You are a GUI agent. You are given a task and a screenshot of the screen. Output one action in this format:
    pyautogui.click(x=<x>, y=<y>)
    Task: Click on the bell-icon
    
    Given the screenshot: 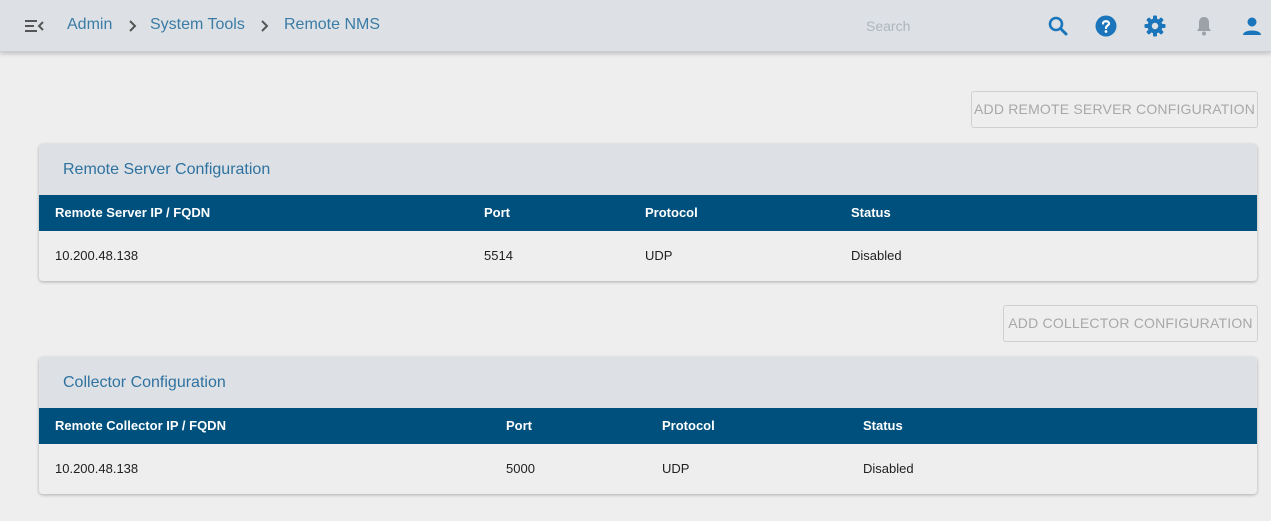 What is the action you would take?
    pyautogui.click(x=1204, y=26)
    